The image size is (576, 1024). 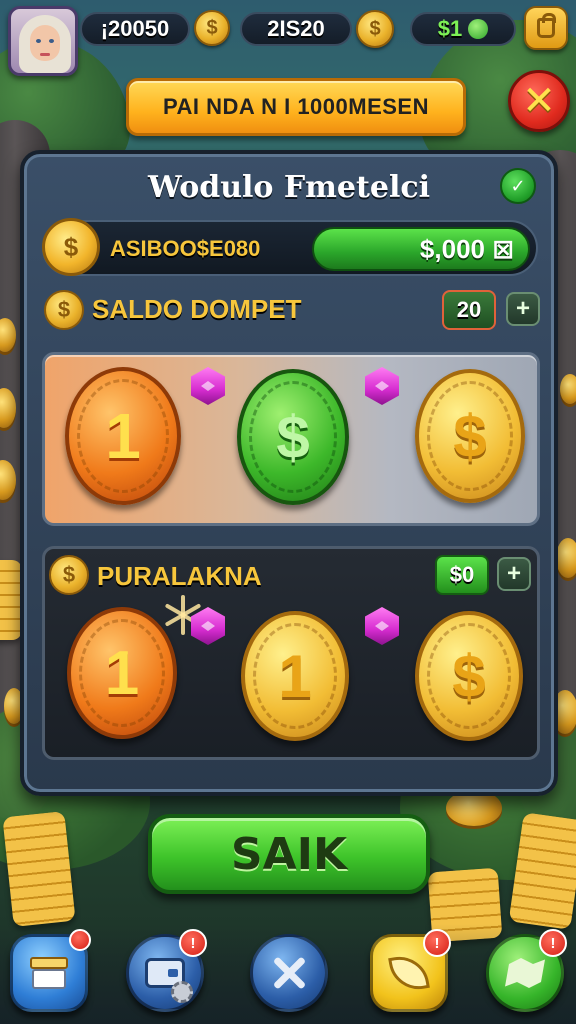 I want to click on green-coin-icon: $, so click(x=293, y=437).